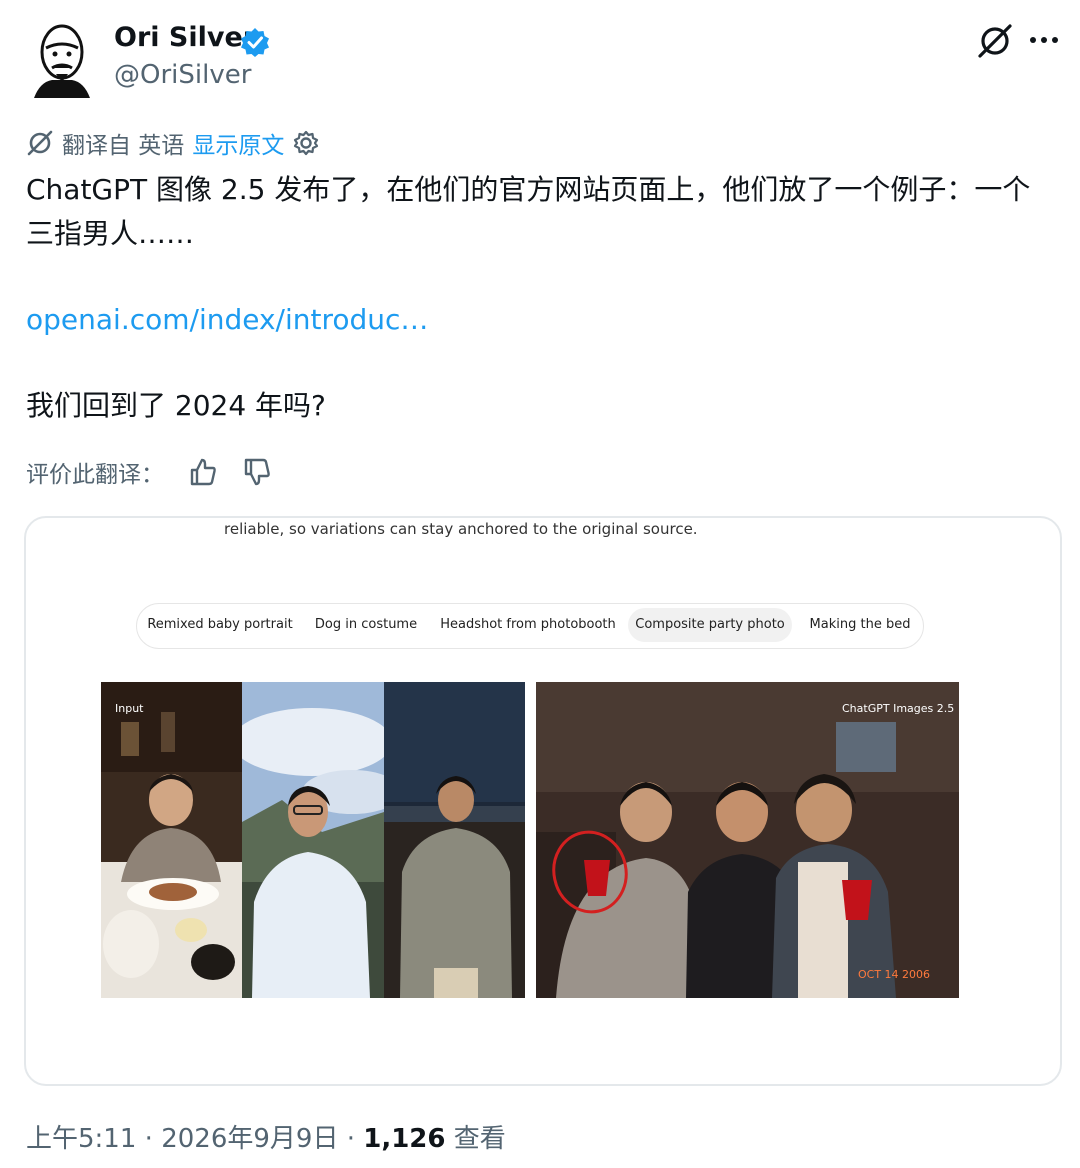  What do you see at coordinates (238, 143) in the screenshot?
I see `show-original-link: 显示原文` at bounding box center [238, 143].